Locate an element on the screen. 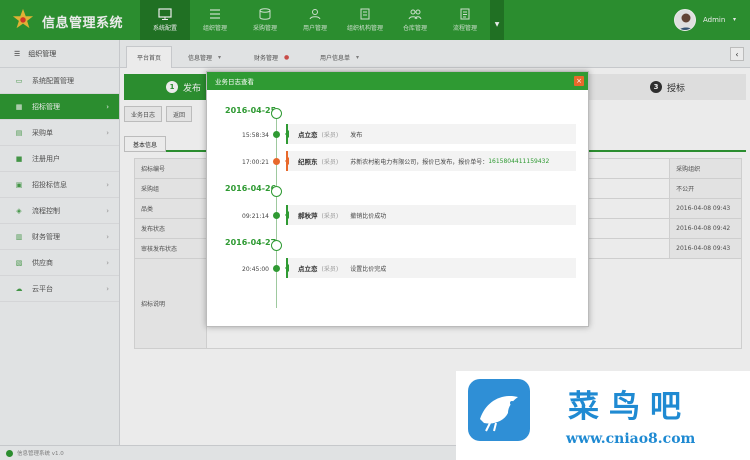 Image resolution: width=750 pixels, height=460 pixels. modal-title: 业务日志查看 is located at coordinates (397, 81).